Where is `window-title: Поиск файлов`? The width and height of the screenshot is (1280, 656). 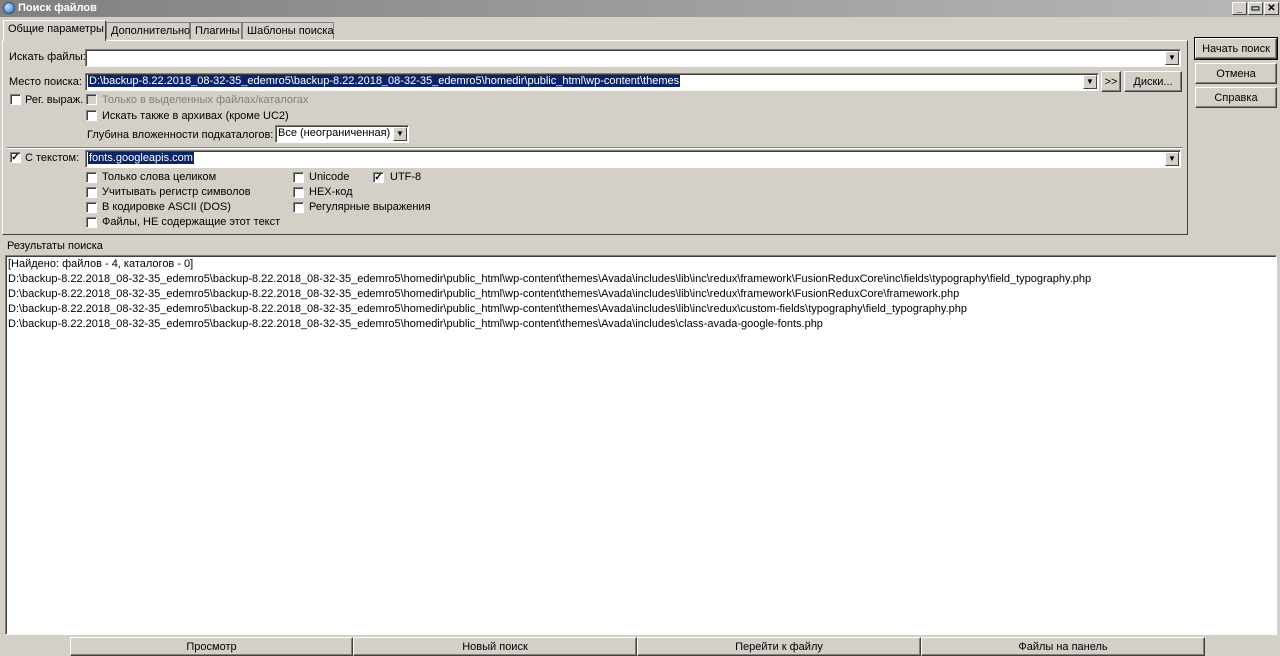 window-title: Поиск файлов is located at coordinates (57, 8).